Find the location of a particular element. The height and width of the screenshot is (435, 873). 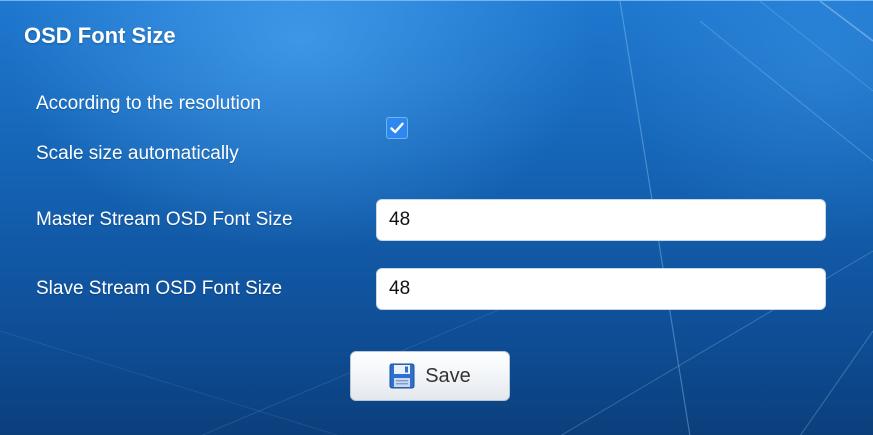

save-button: Save is located at coordinates (430, 376).